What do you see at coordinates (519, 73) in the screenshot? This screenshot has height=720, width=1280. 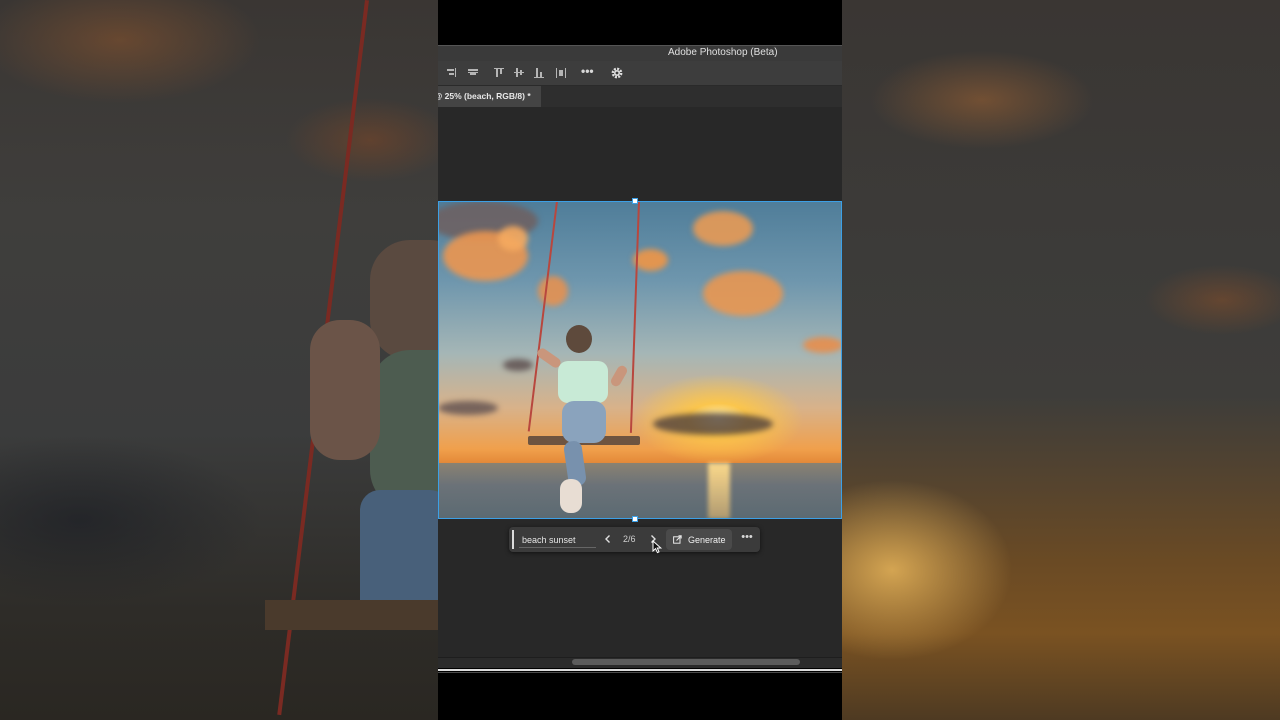 I see `align-vertical-centers-icon` at bounding box center [519, 73].